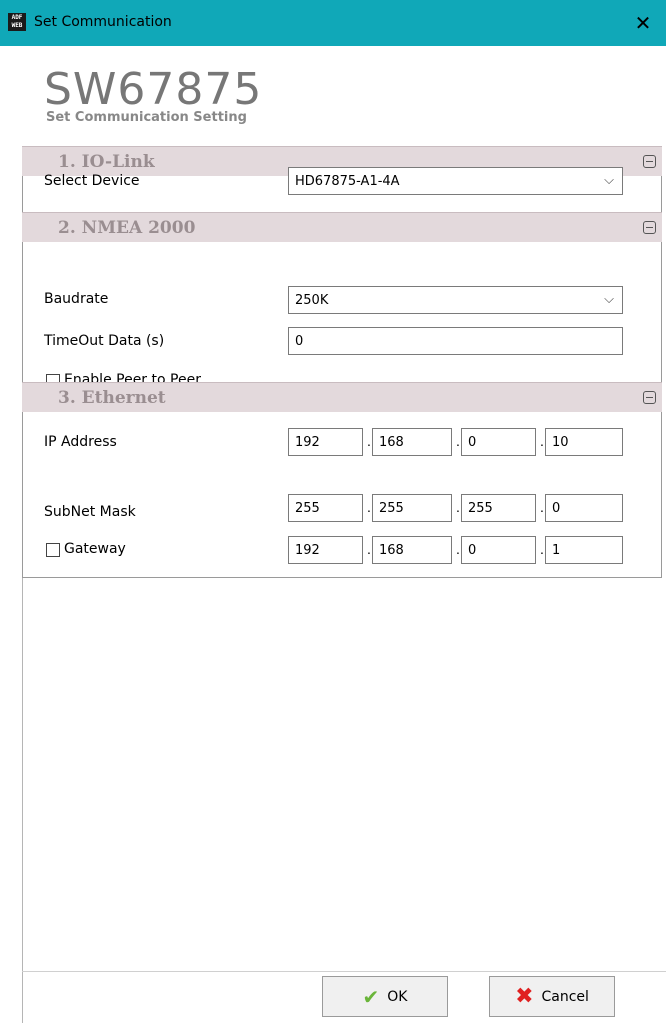  What do you see at coordinates (103, 22) in the screenshot?
I see `window-title: Set Communication` at bounding box center [103, 22].